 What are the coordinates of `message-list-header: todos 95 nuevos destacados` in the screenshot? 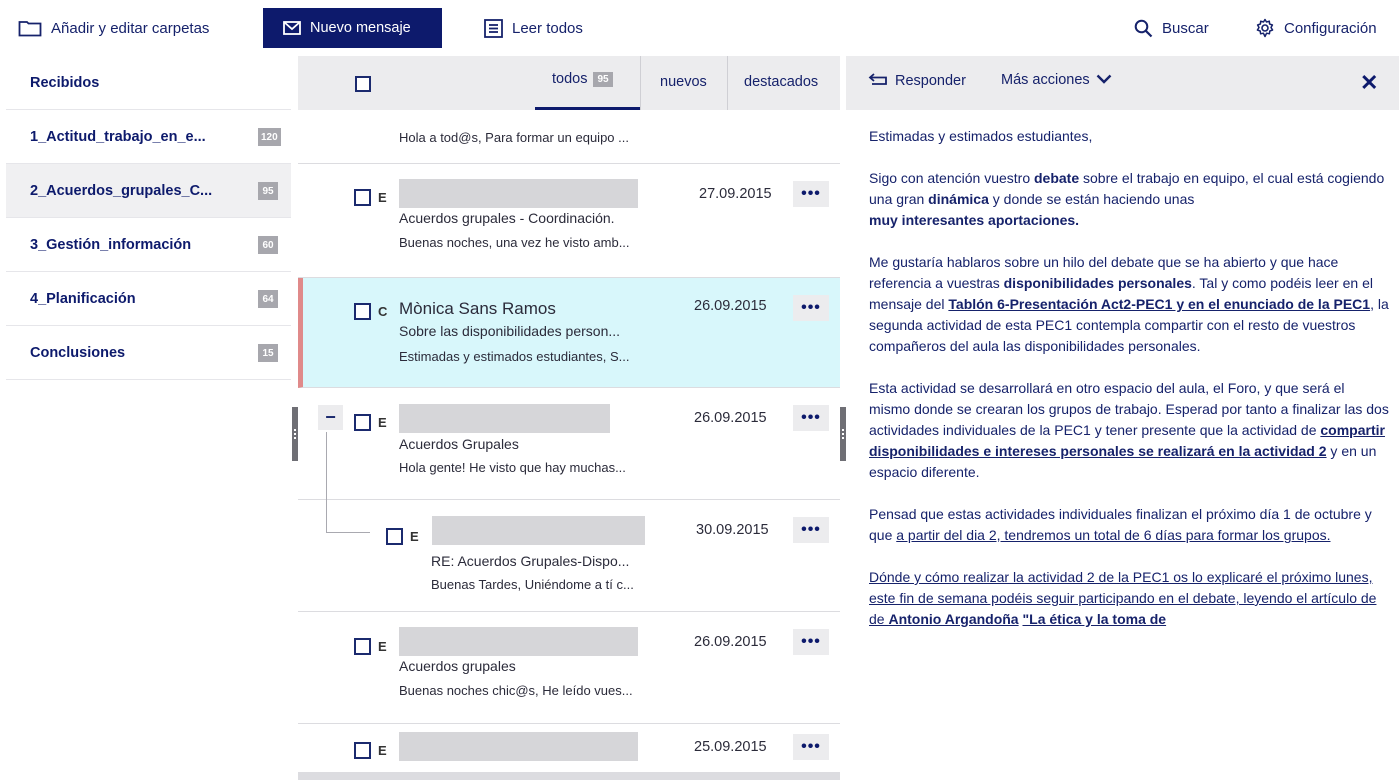 It's located at (569, 83).